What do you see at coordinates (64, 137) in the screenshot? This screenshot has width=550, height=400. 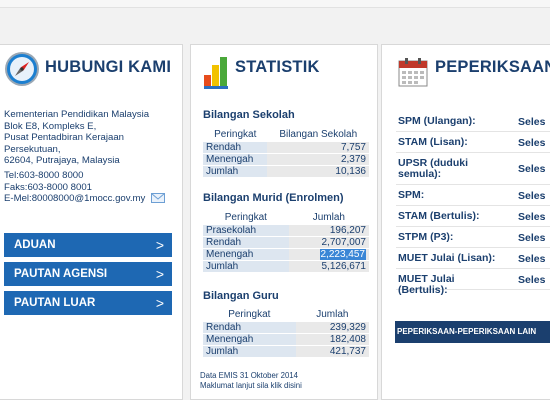 I see `address-line: Pusat Pentadbiran Kerajaan` at bounding box center [64, 137].